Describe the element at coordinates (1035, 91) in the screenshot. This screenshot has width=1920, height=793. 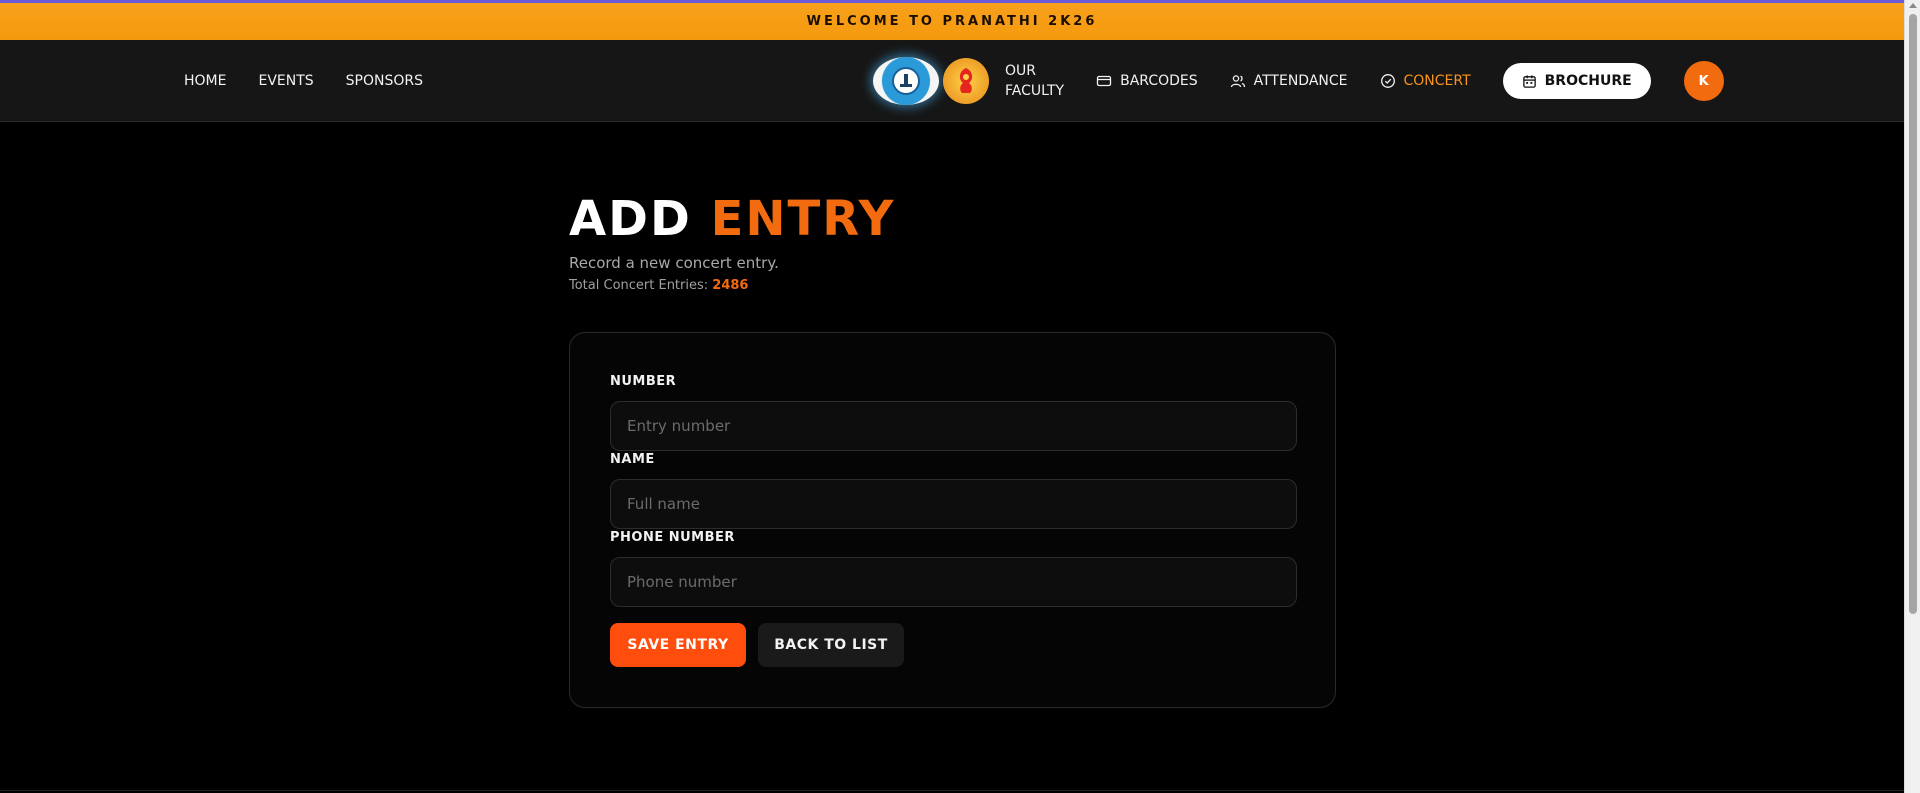
I see `faculty-line-2: FACULTY` at that location.